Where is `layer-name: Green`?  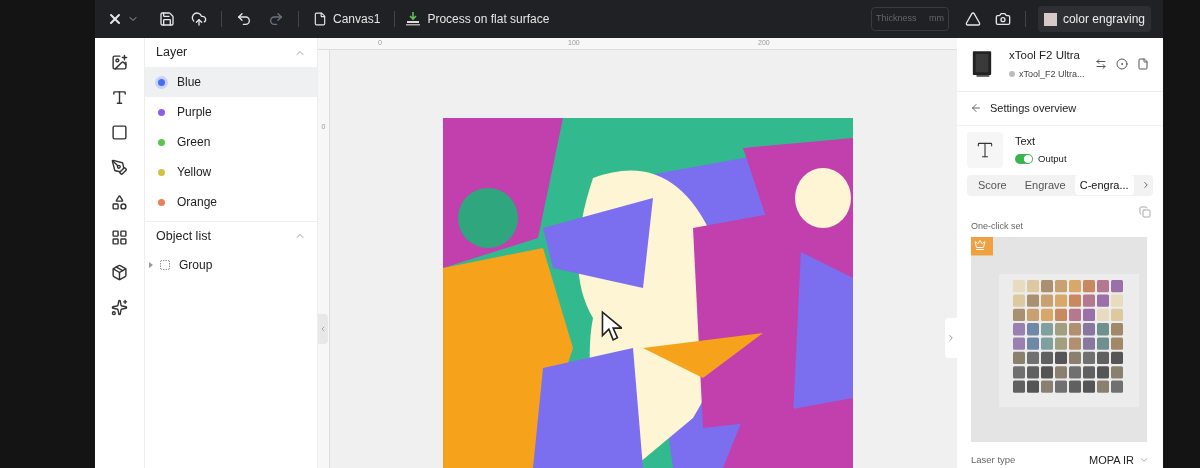
layer-name: Green is located at coordinates (194, 142).